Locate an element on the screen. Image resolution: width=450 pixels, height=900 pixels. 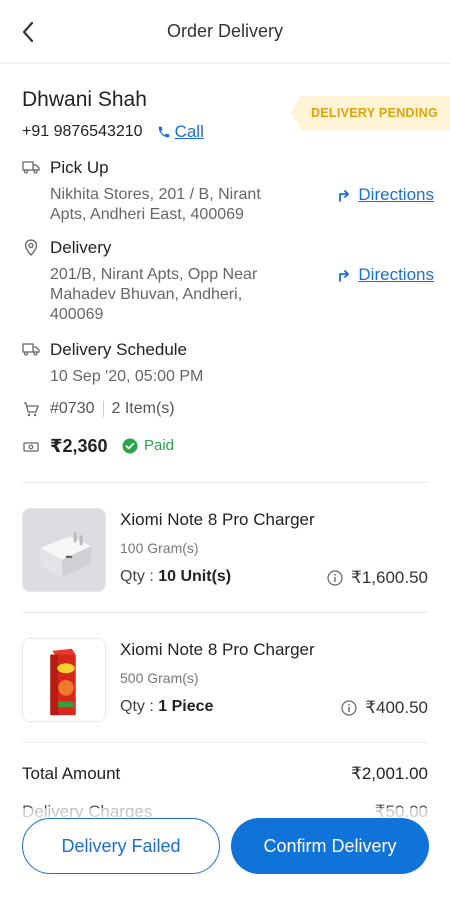
order-info: #0730 2 Item(s) is located at coordinates (112, 409).